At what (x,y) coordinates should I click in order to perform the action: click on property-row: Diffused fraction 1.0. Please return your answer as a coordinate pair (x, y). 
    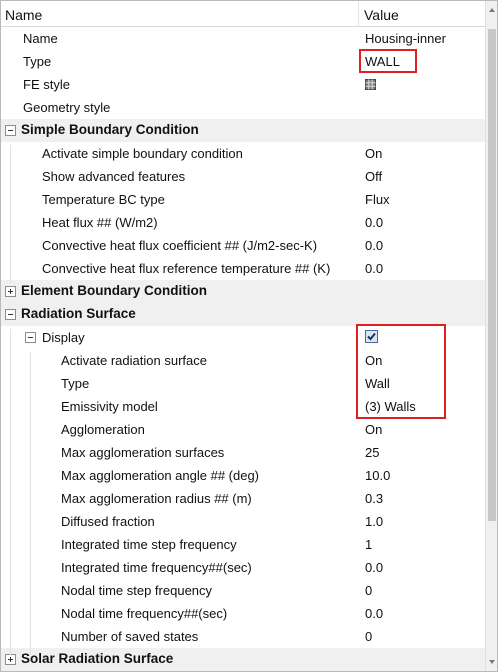
    Looking at the image, I should click on (243, 521).